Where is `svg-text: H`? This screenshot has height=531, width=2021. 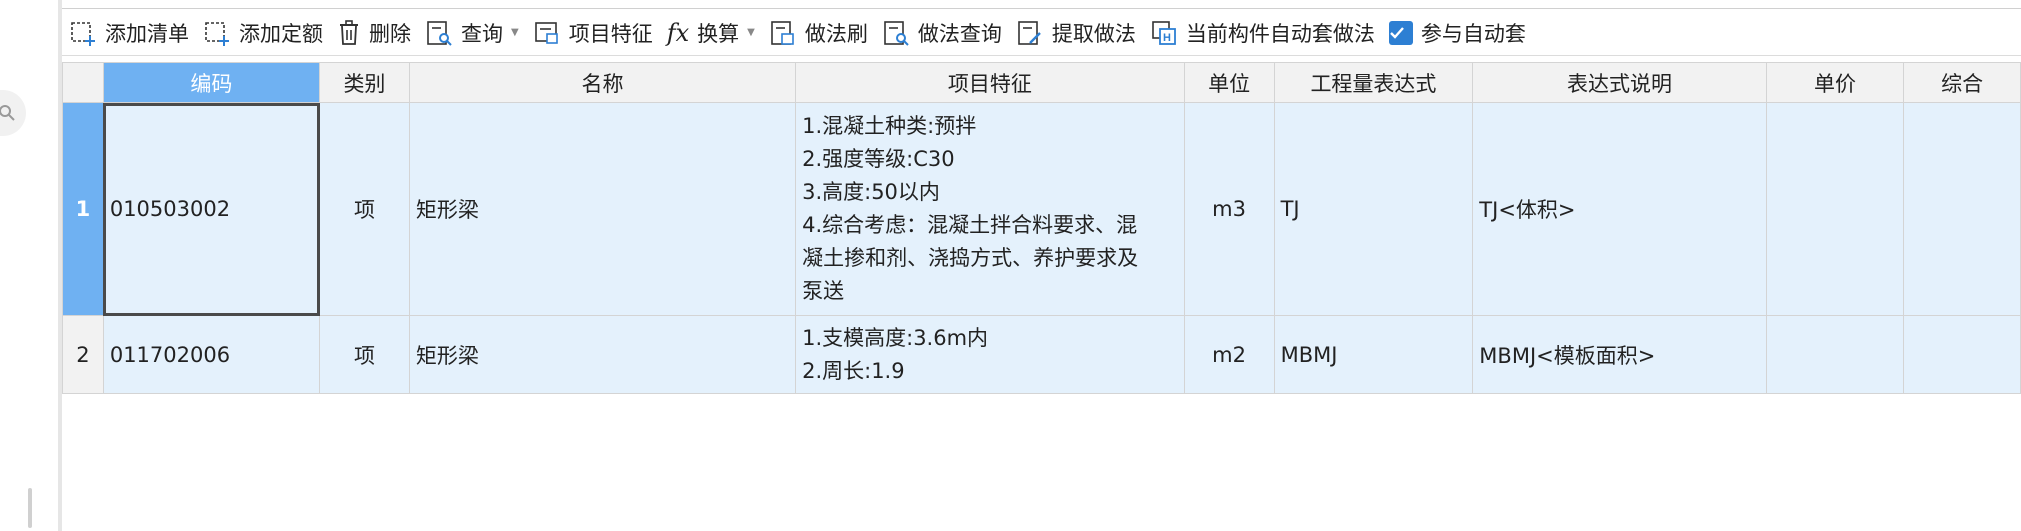
svg-text: H is located at coordinates (1167, 38).